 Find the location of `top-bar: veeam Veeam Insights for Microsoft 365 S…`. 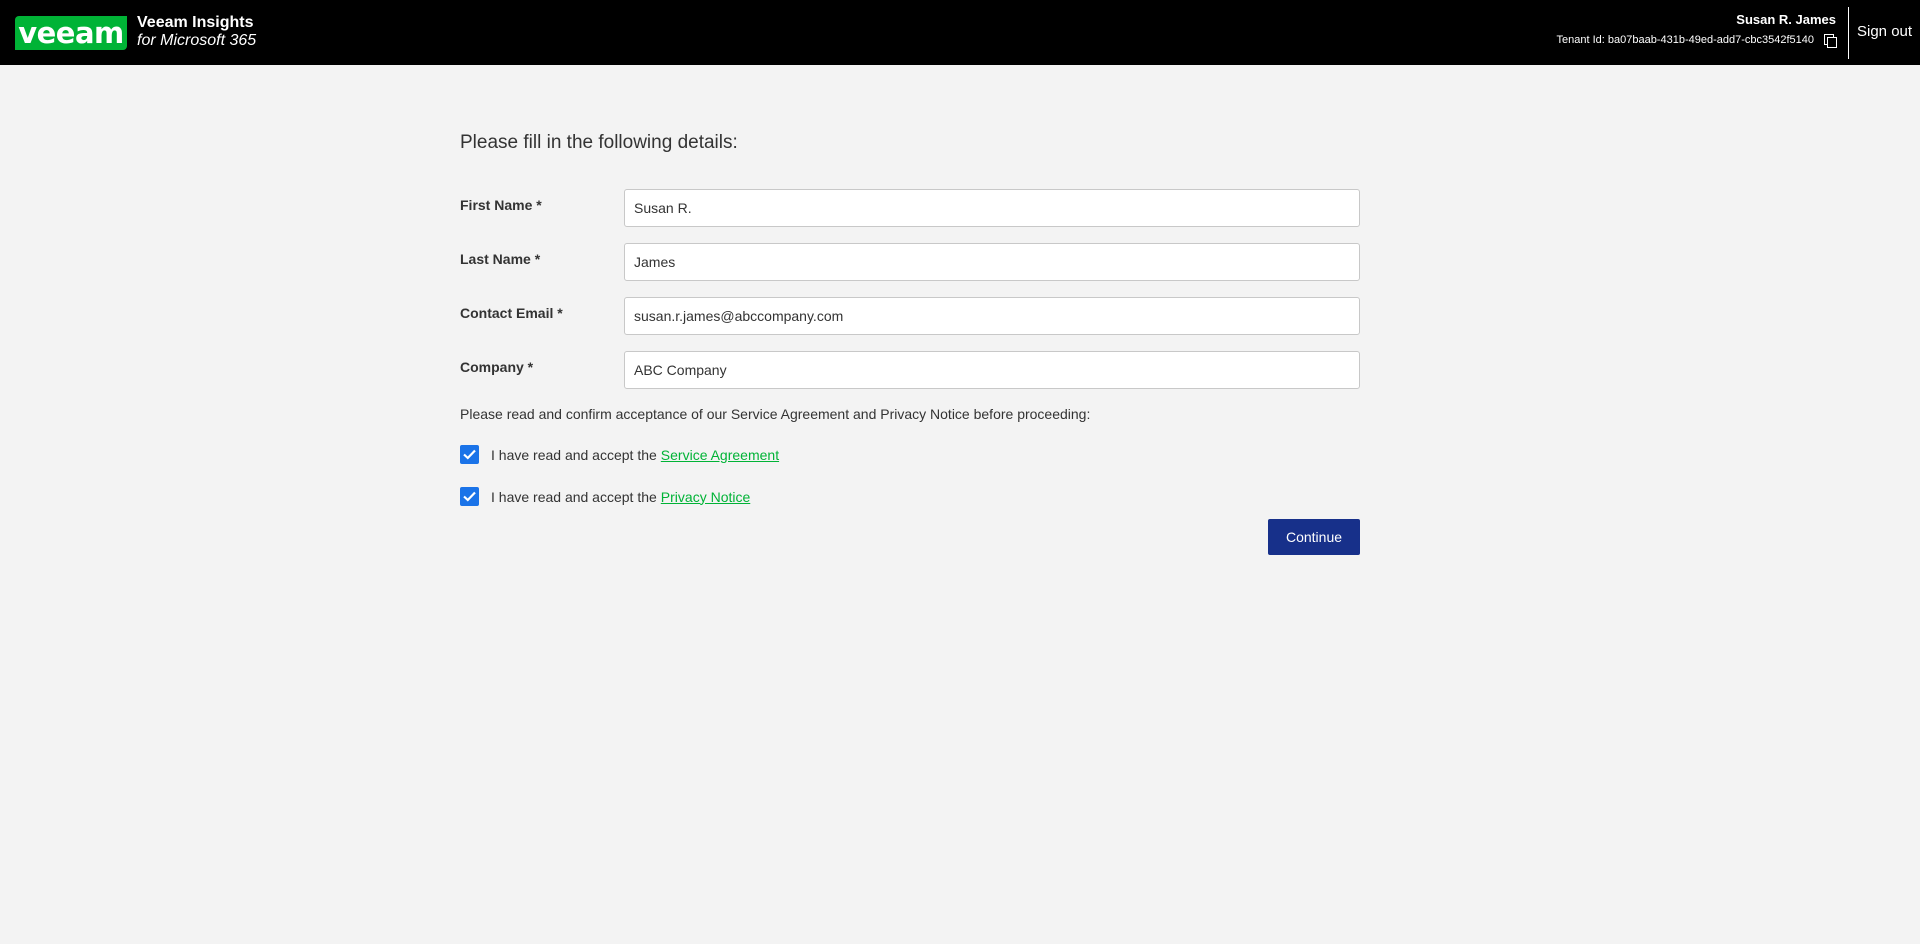

top-bar: veeam Veeam Insights for Microsoft 365 S… is located at coordinates (960, 32).